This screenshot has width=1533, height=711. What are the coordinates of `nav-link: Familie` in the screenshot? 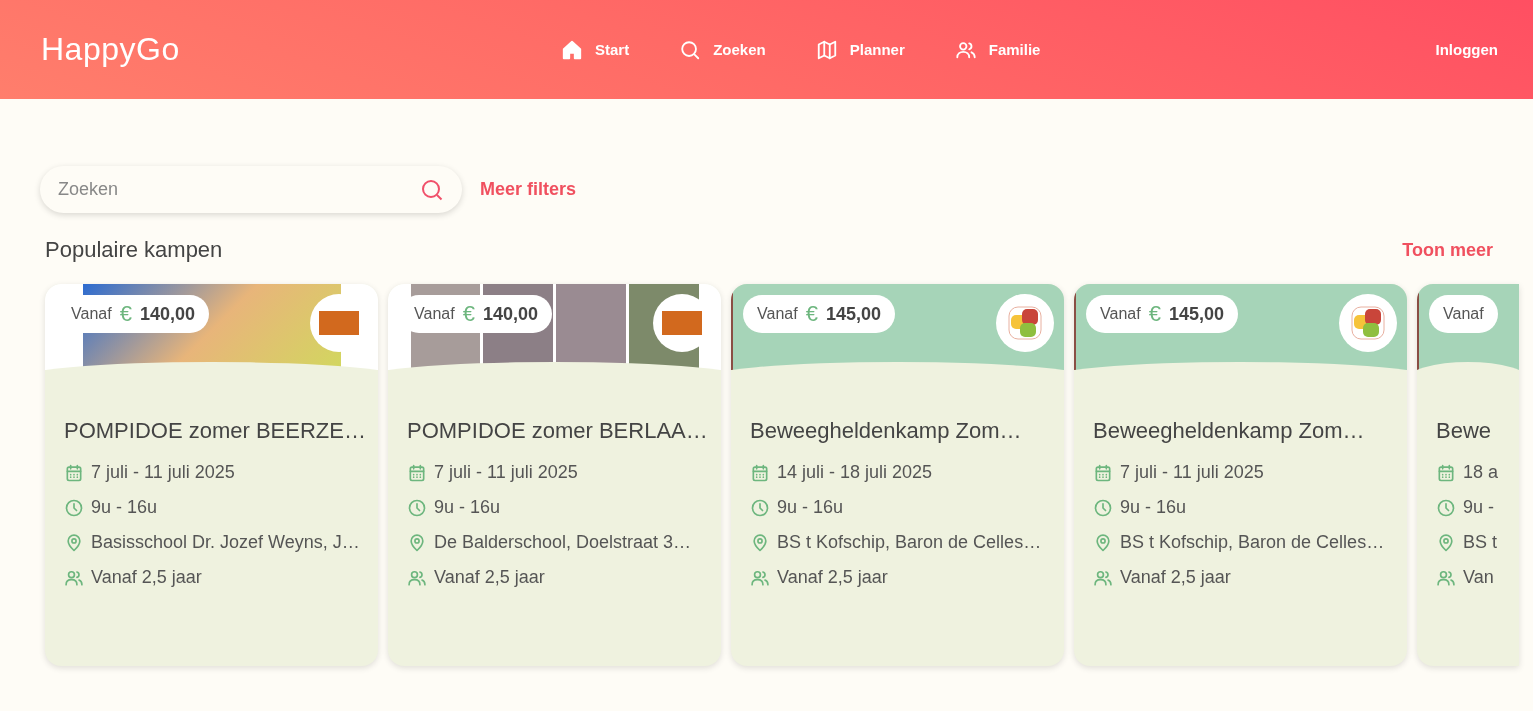 It's located at (997, 49).